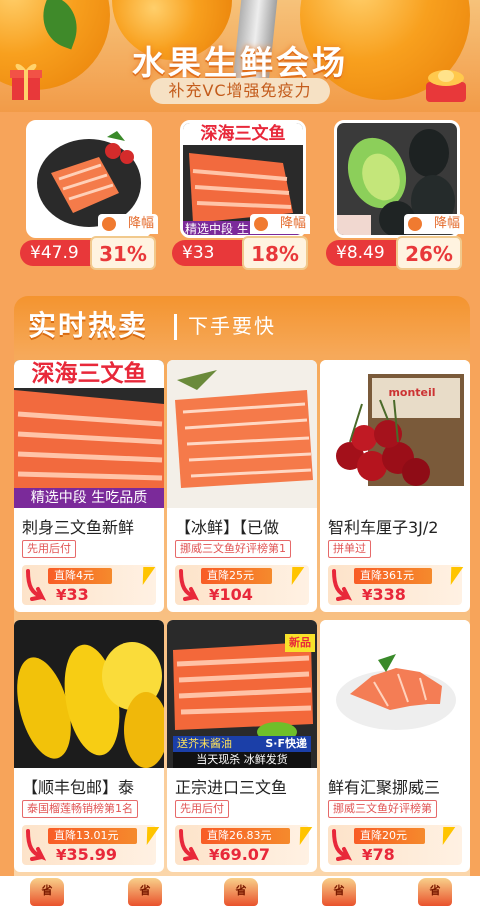 The image size is (480, 906). What do you see at coordinates (382, 809) in the screenshot?
I see `product-tag: 挪威三文鱼好评榜第` at bounding box center [382, 809].